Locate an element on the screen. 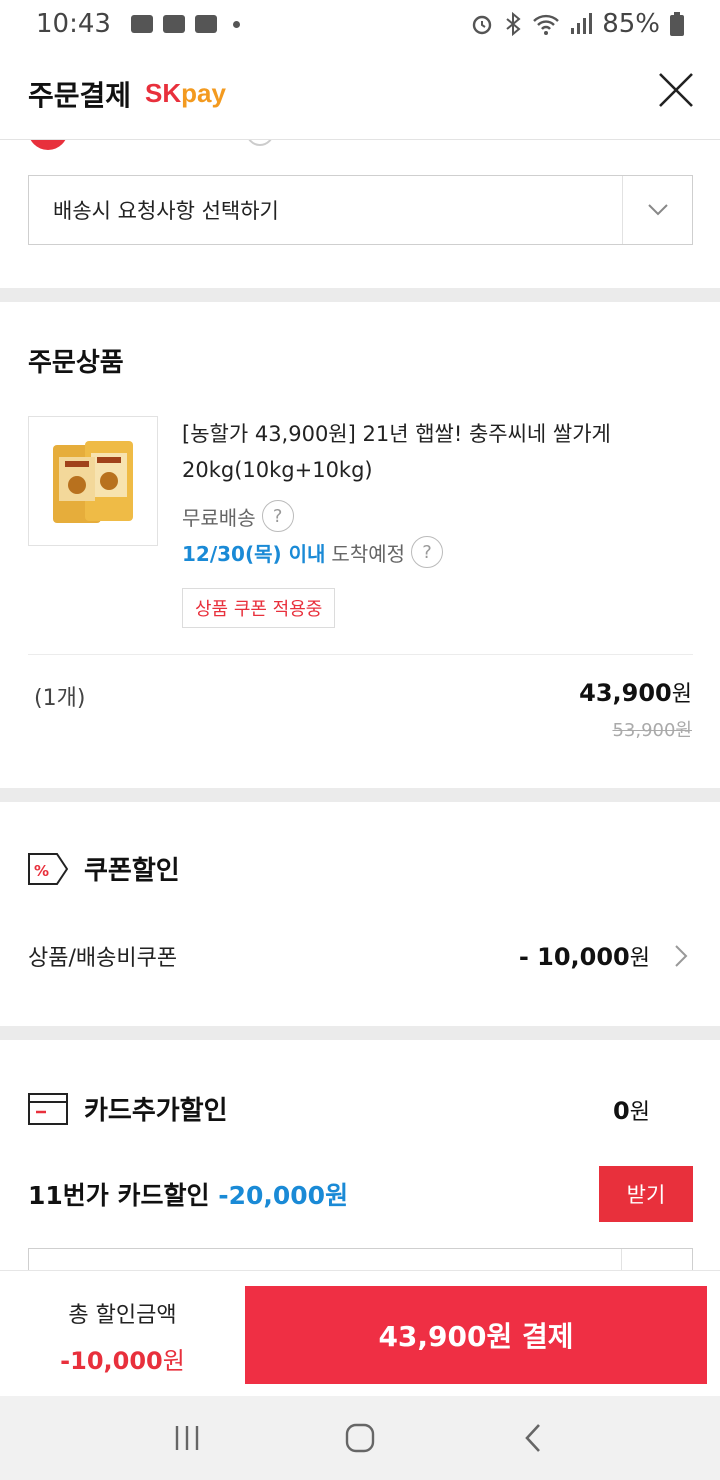  coupon-section-header: % 쿠폰할인 is located at coordinates (104, 868).